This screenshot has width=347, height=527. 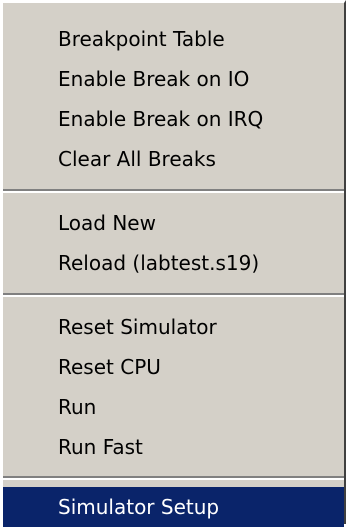 What do you see at coordinates (173, 79) in the screenshot?
I see `menu-item-enable-break-on-io: Enable Break on IO` at bounding box center [173, 79].